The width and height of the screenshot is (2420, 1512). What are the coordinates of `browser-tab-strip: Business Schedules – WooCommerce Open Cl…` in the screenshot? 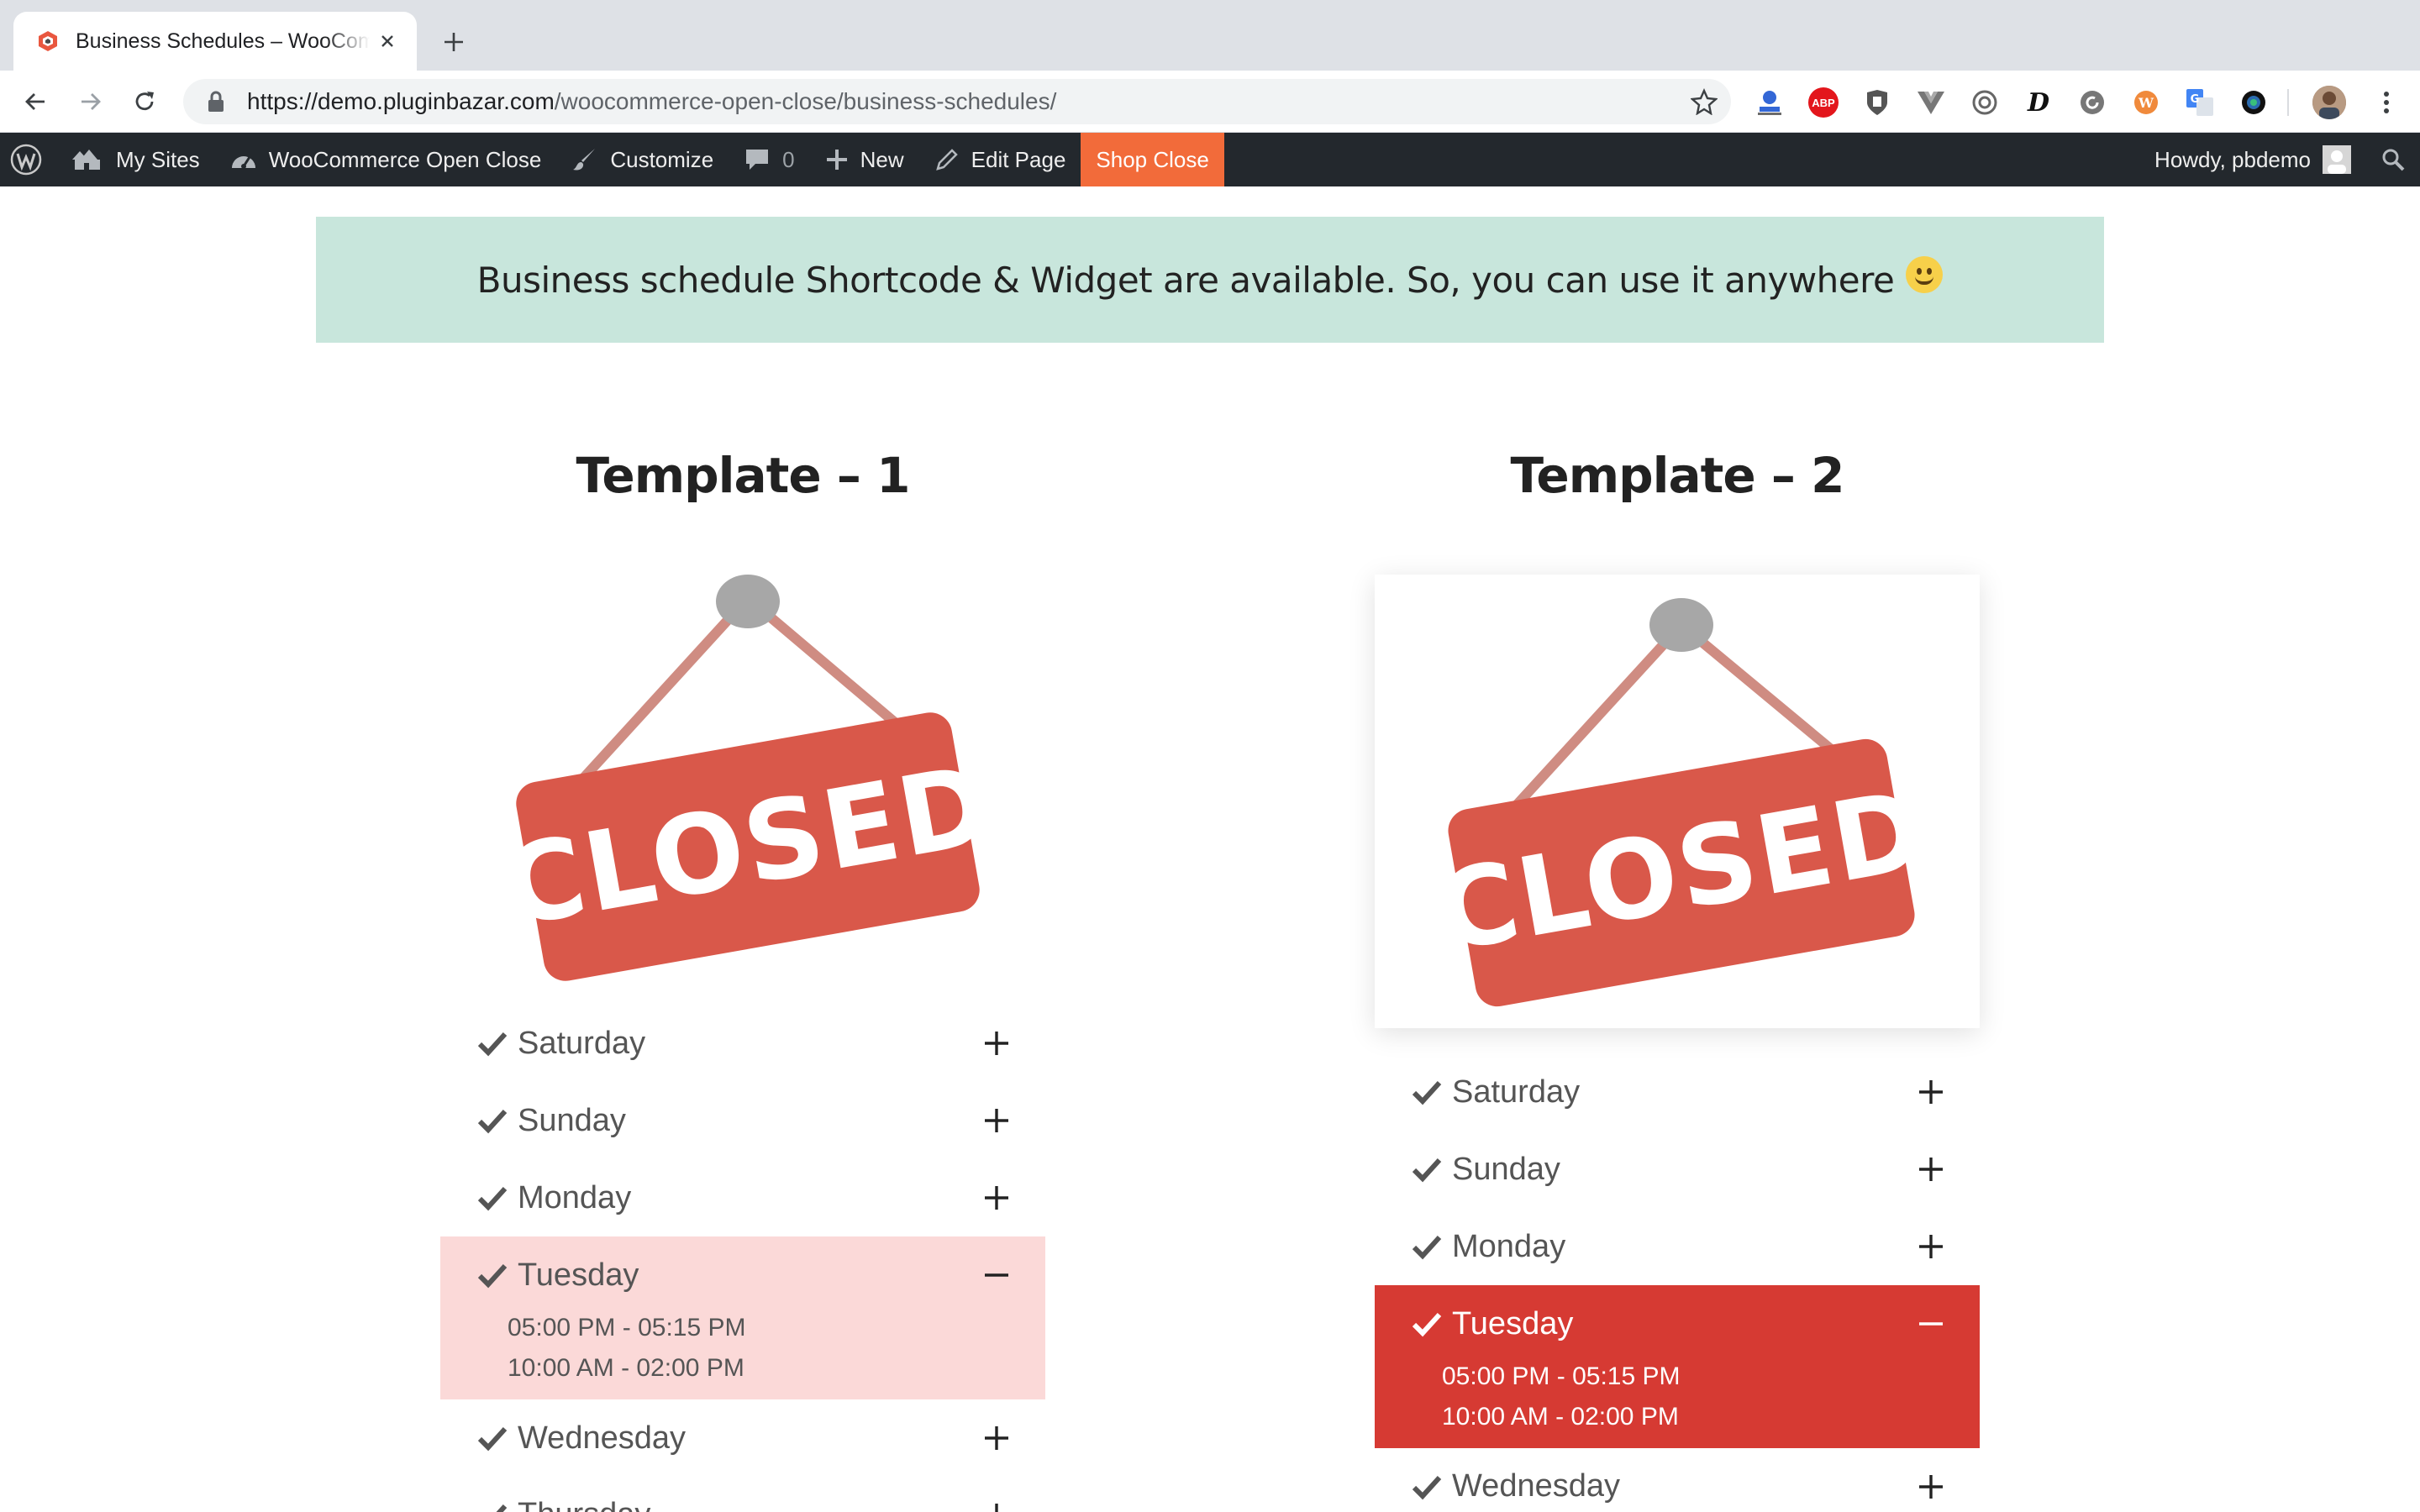 It's located at (1210, 35).